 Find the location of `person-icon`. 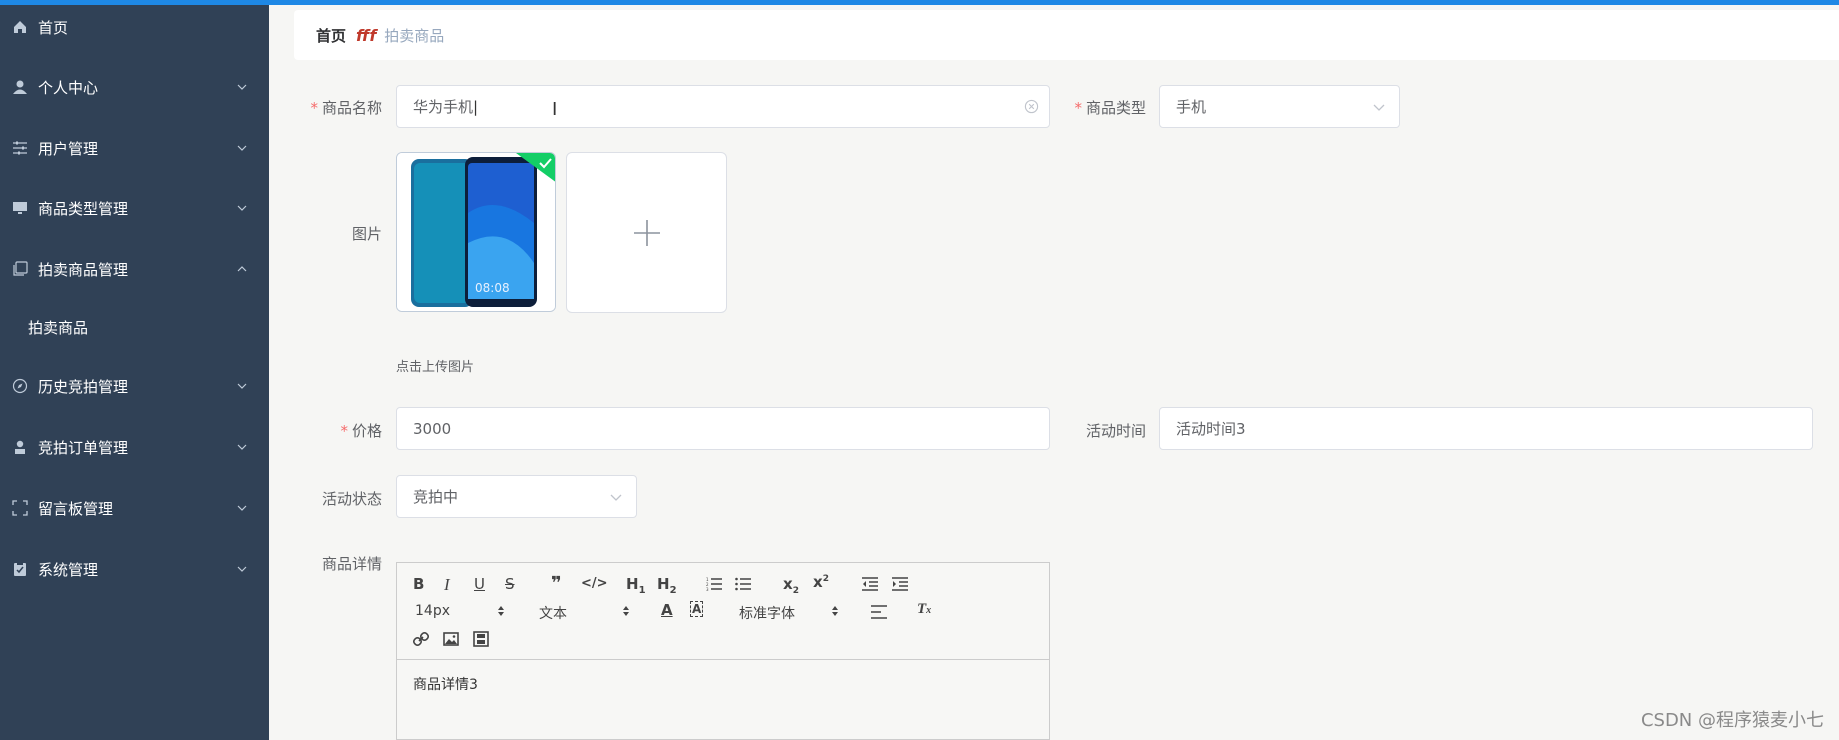

person-icon is located at coordinates (20, 447).